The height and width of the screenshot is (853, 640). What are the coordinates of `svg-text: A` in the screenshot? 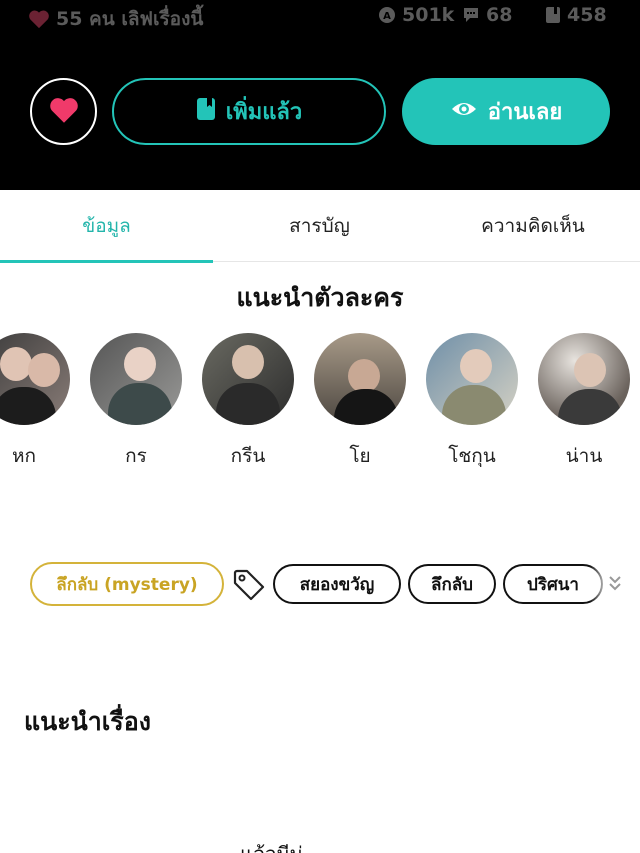 It's located at (387, 16).